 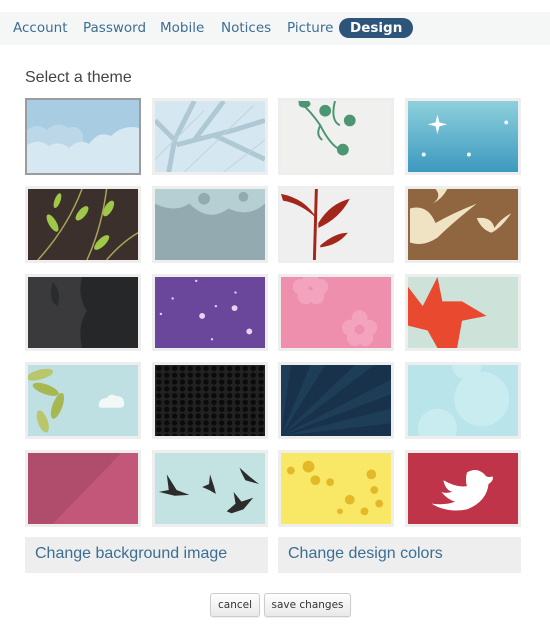 What do you see at coordinates (307, 605) in the screenshot?
I see `save-changes-button: save changes` at bounding box center [307, 605].